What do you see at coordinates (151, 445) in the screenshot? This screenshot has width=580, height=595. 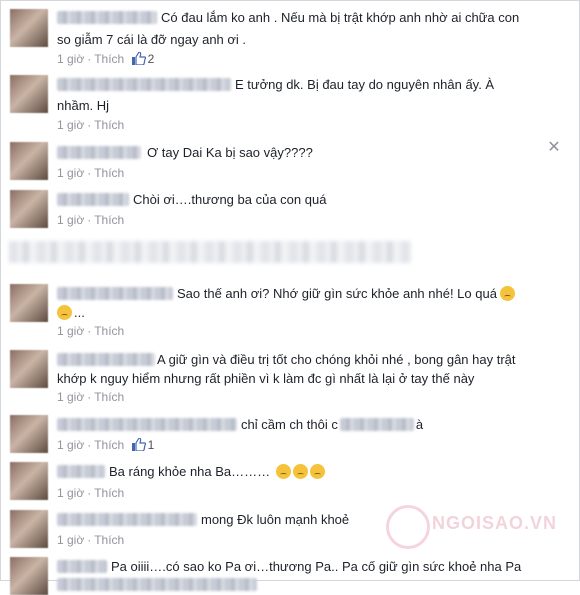 I see `like-count: 1` at bounding box center [151, 445].